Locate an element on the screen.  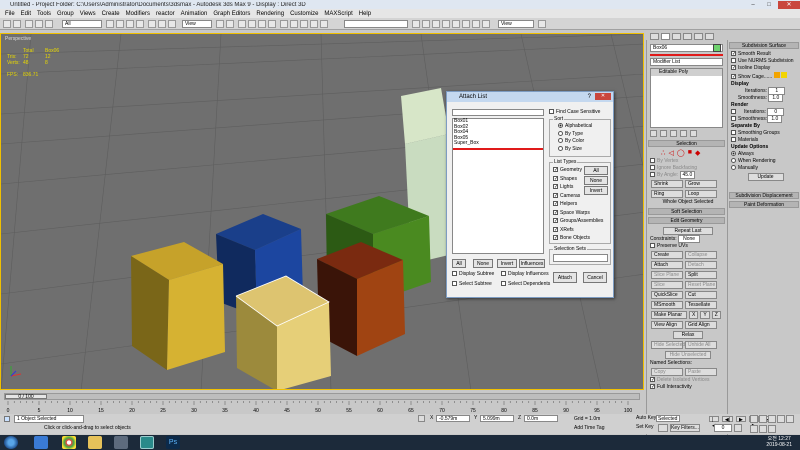
menu-group: Group is located at coordinates (65, 14).